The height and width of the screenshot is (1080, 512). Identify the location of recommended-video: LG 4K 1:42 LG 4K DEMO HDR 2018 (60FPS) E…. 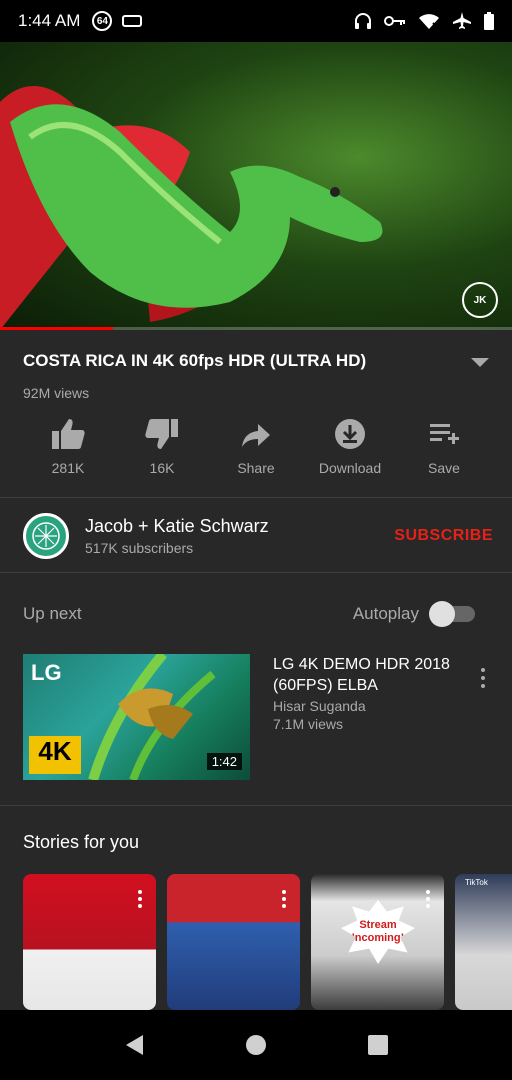
(258, 717).